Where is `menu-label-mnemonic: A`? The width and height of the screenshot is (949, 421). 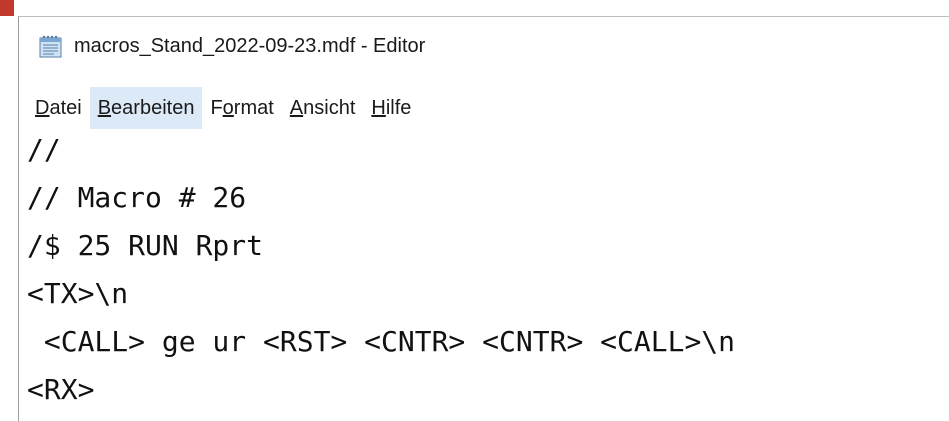
menu-label-mnemonic: A is located at coordinates (296, 107).